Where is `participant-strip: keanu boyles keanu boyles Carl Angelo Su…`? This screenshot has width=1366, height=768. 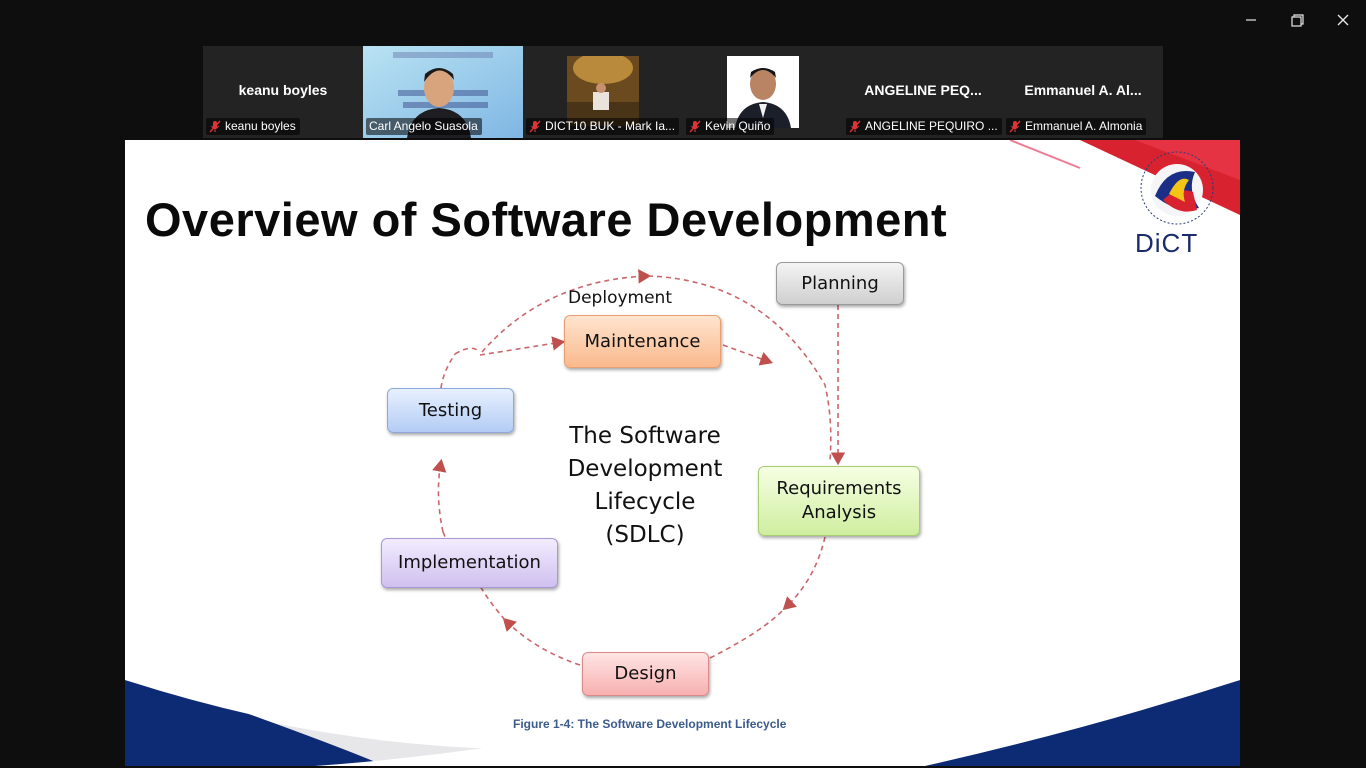 participant-strip: keanu boyles keanu boyles Carl Angelo Su… is located at coordinates (683, 92).